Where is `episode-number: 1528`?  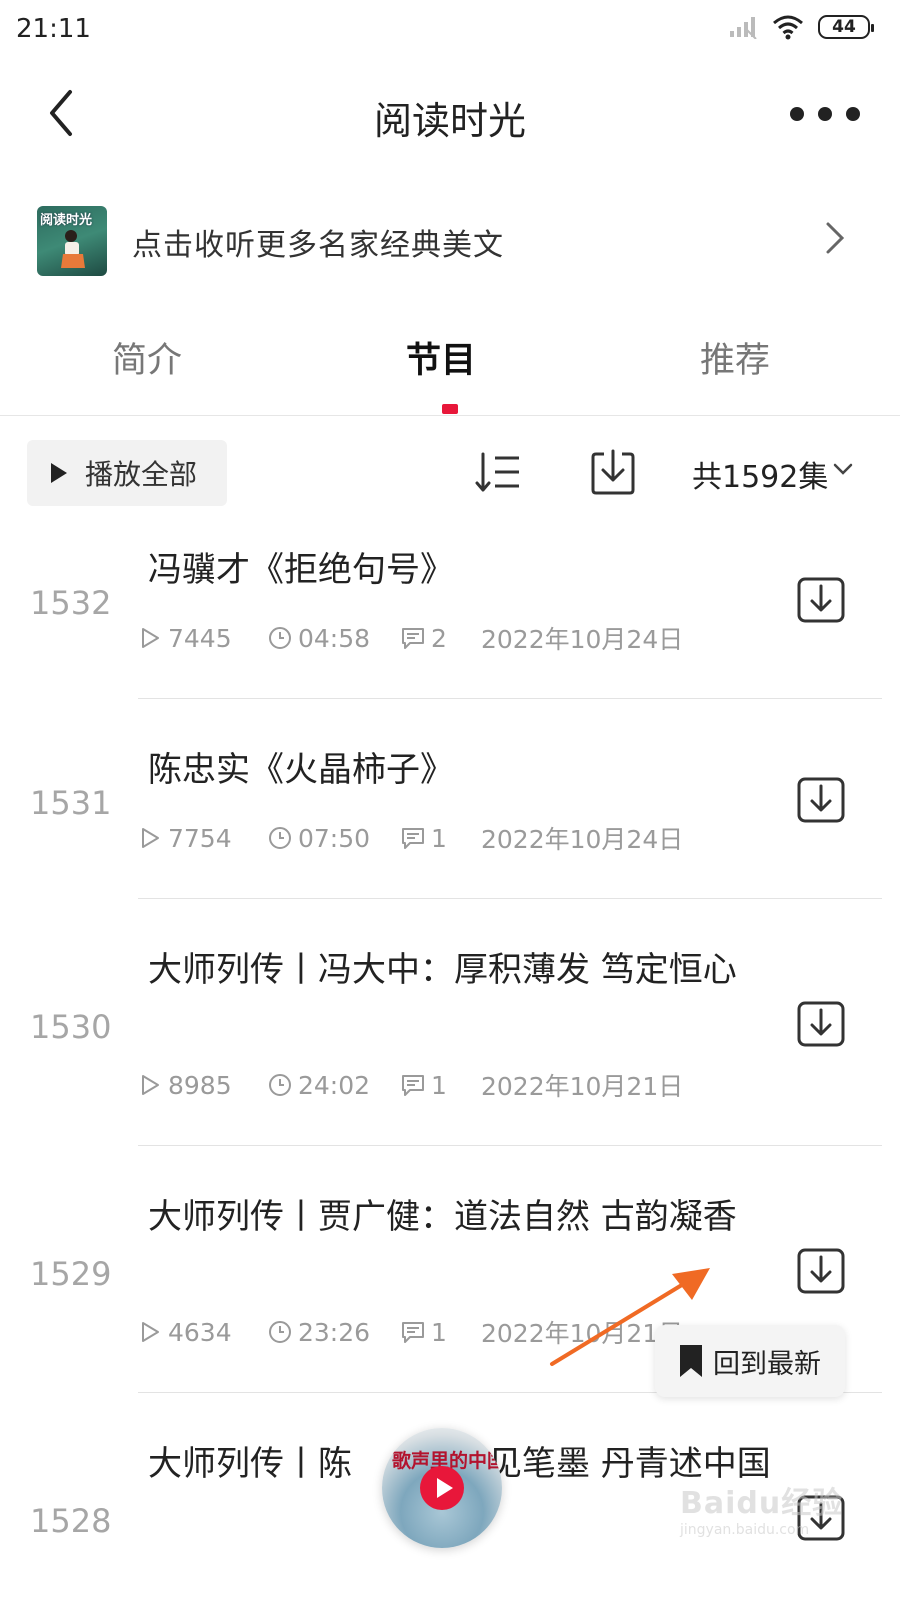 episode-number: 1528 is located at coordinates (71, 1521).